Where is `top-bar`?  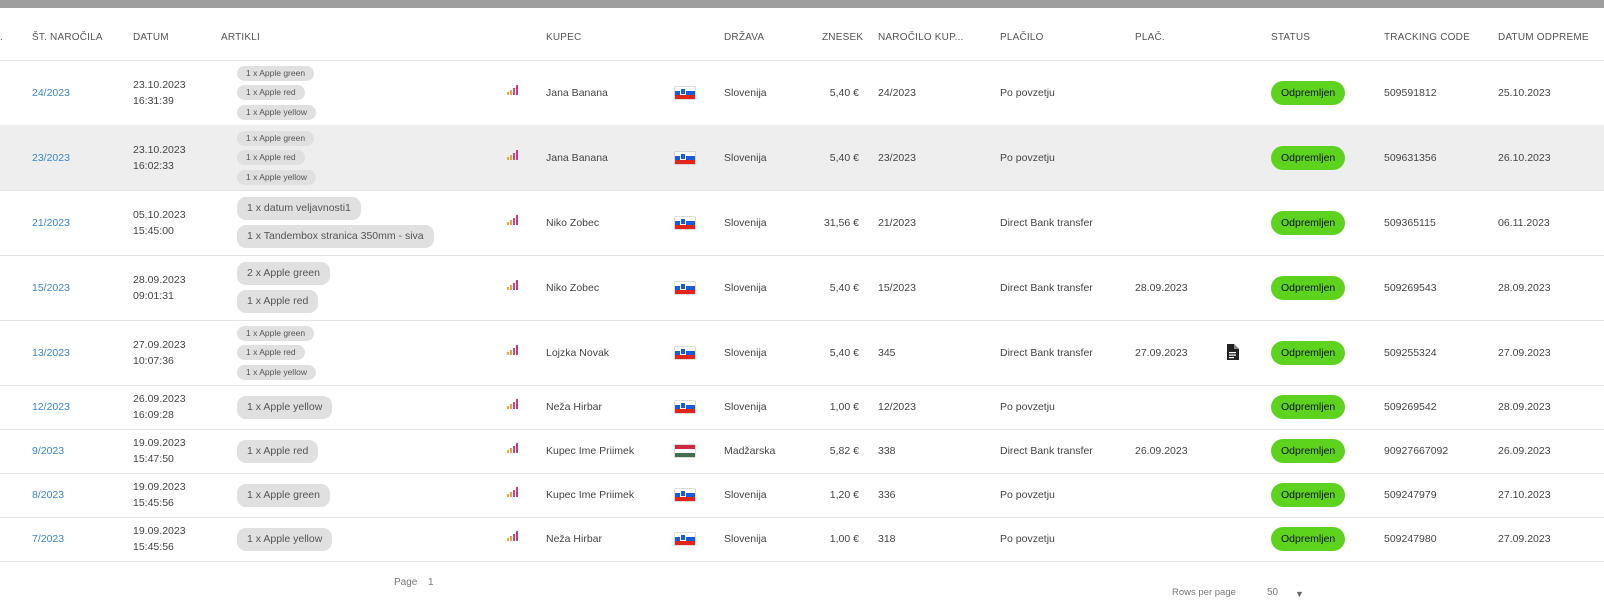
top-bar is located at coordinates (802, 4).